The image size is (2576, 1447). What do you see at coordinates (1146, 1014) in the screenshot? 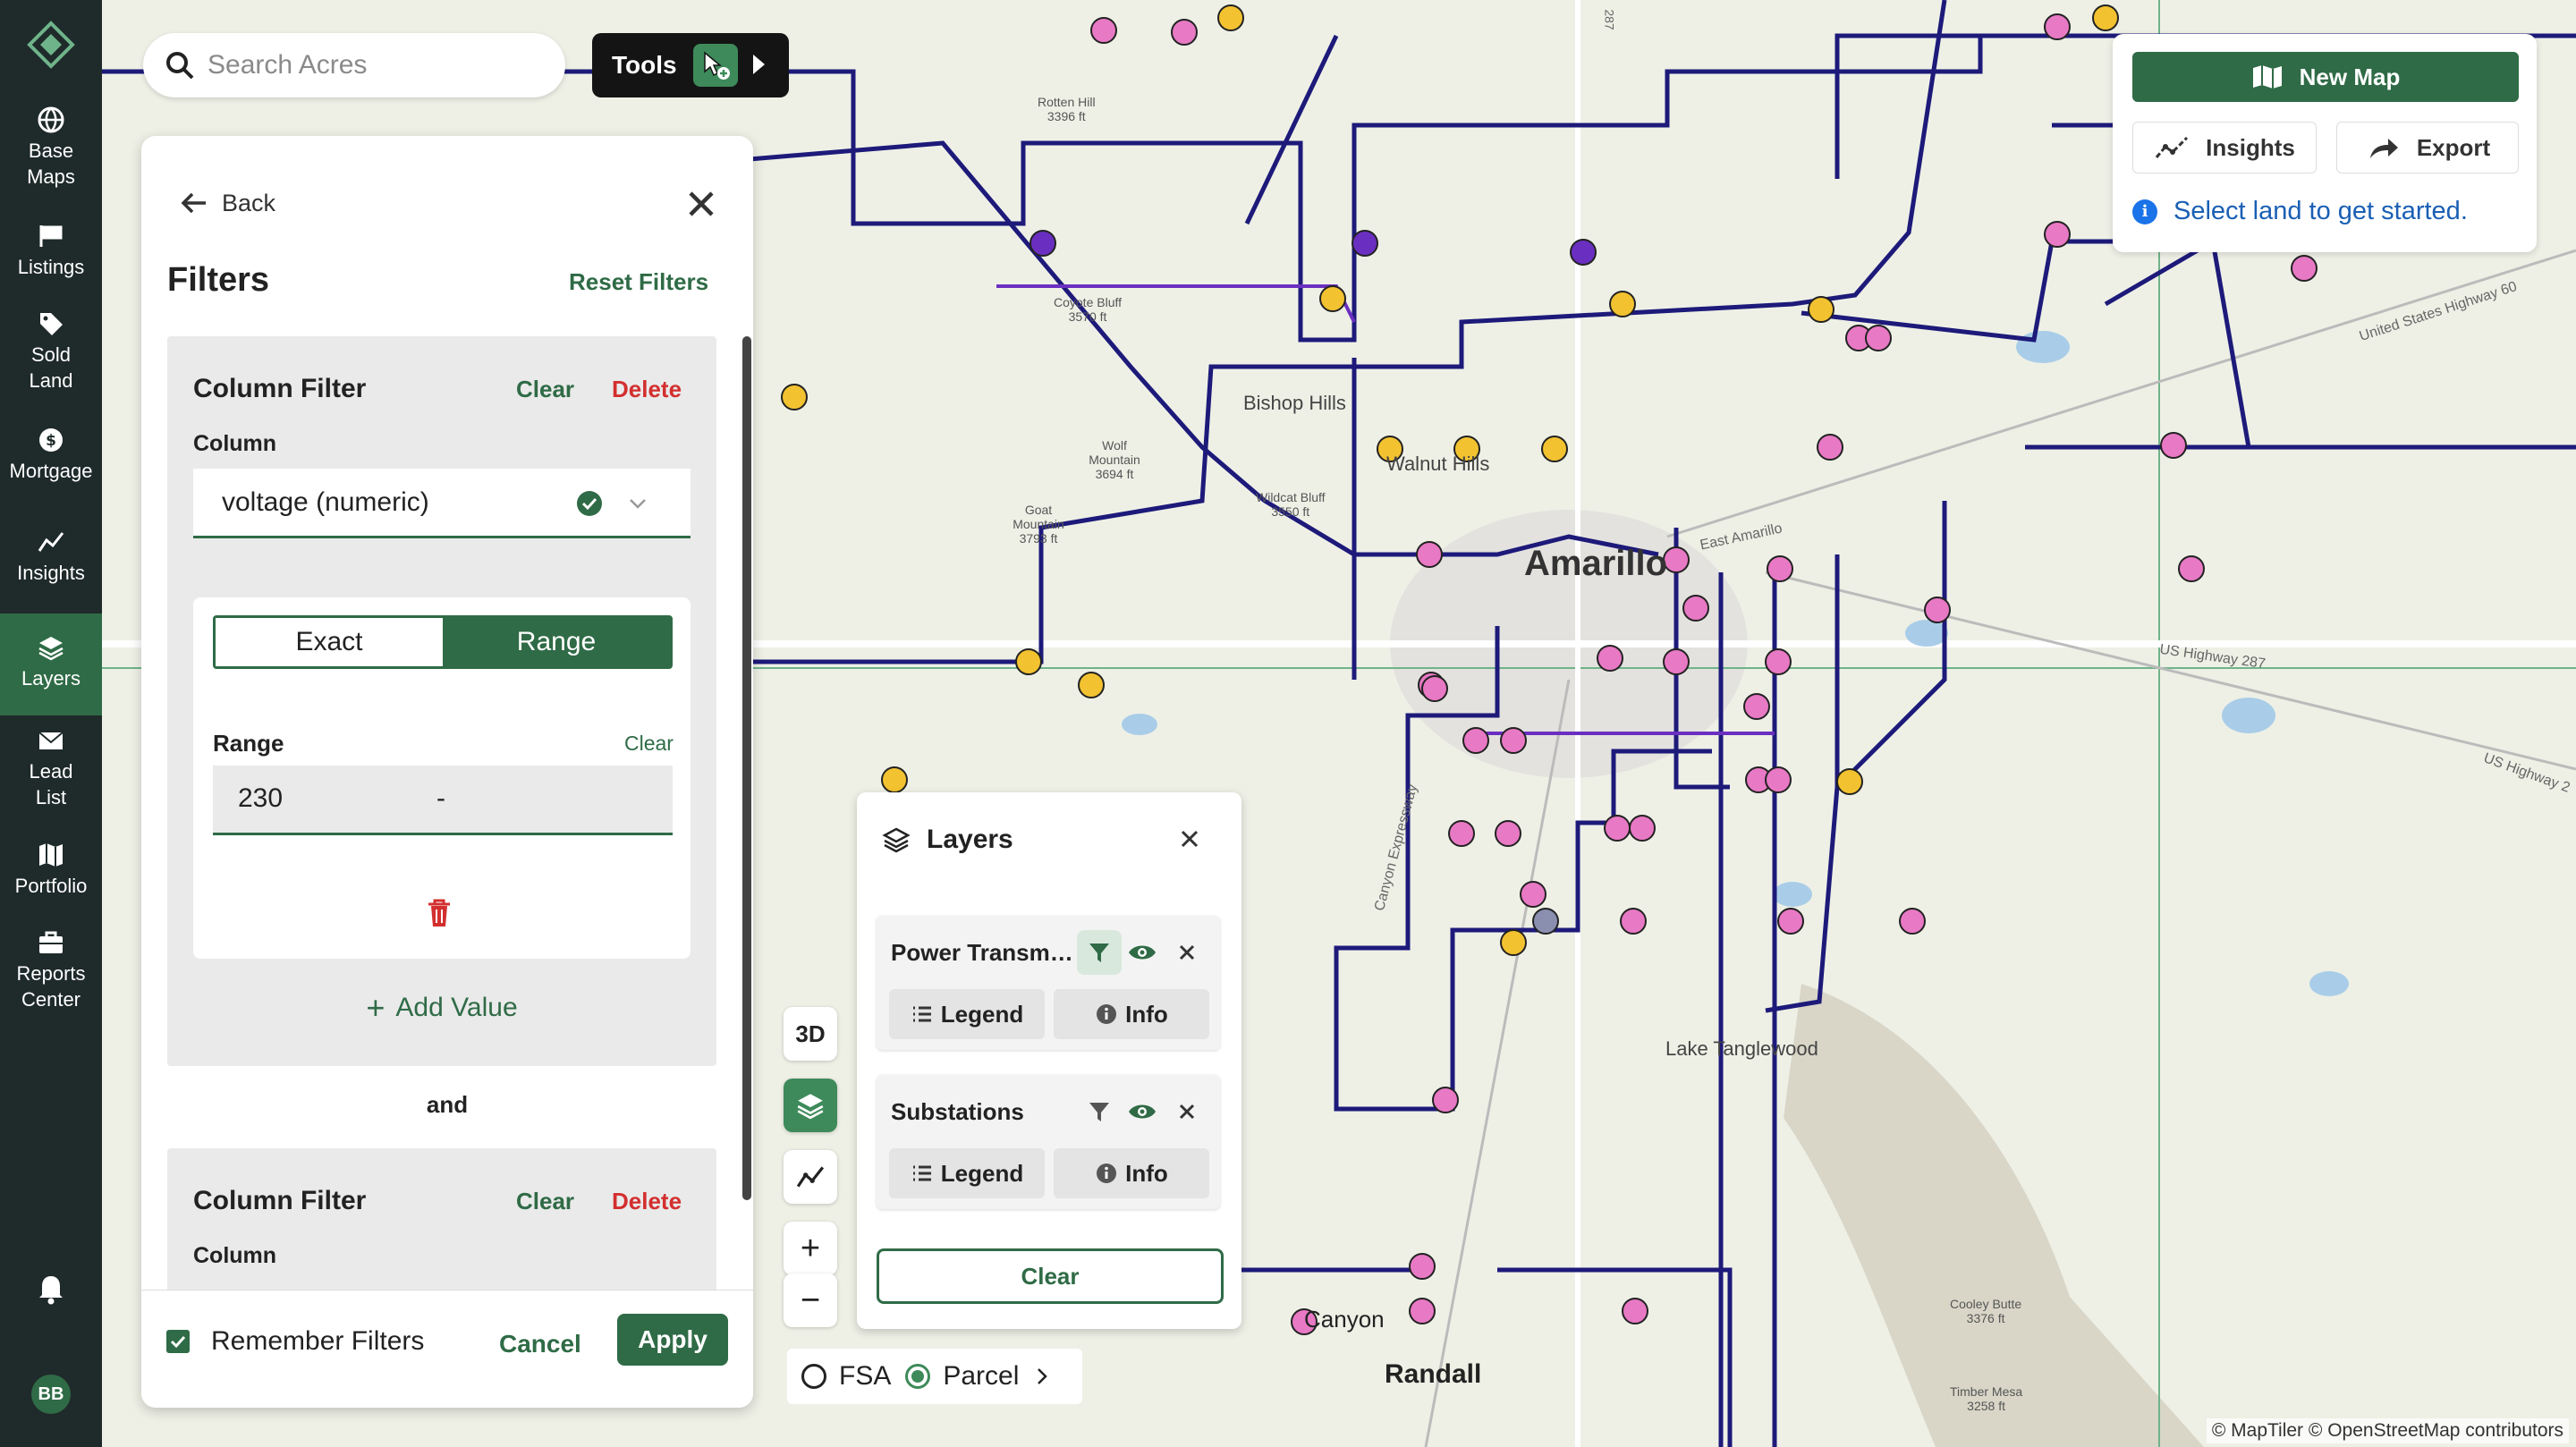
I see `info-label: Info` at bounding box center [1146, 1014].